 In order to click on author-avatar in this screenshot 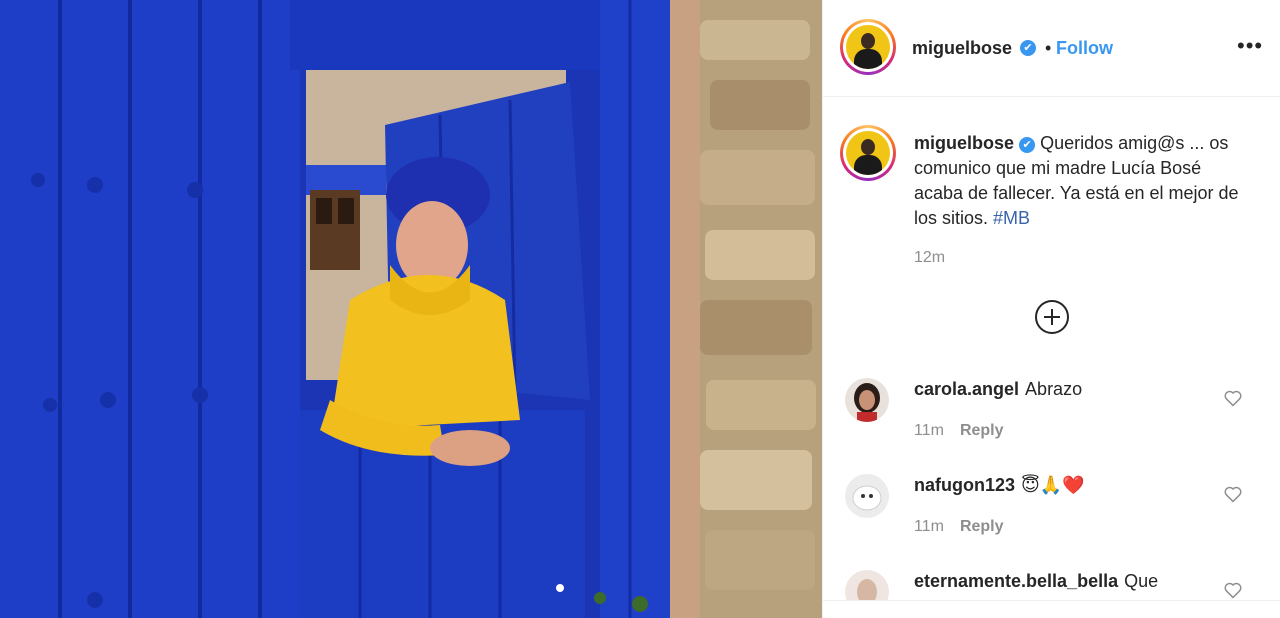, I will do `click(868, 47)`.